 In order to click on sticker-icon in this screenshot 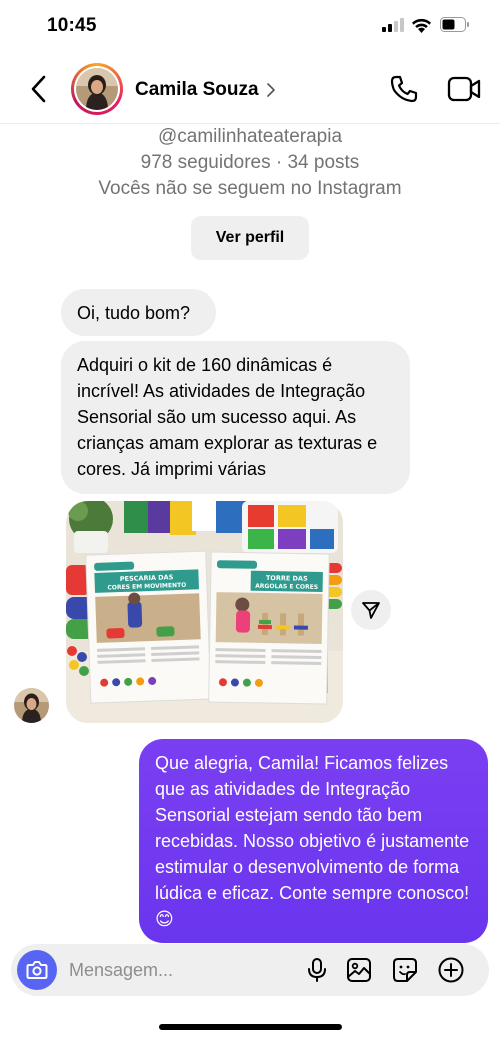, I will do `click(405, 970)`.